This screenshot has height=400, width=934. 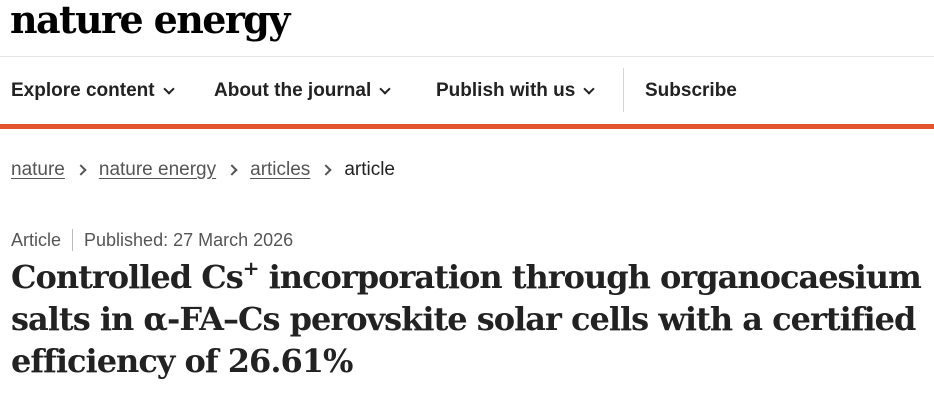 I want to click on nav-item-label: About the journal, so click(x=293, y=90).